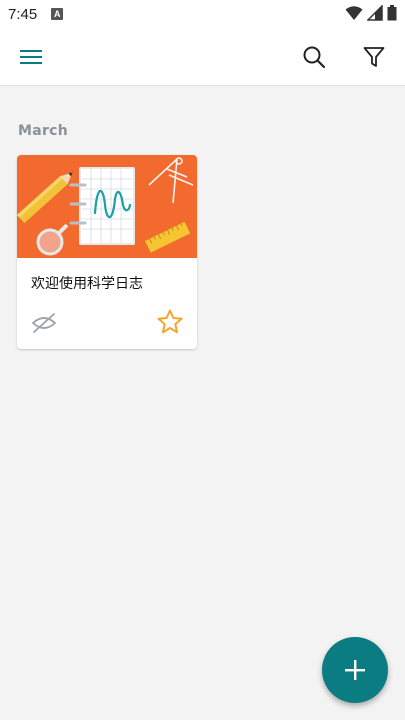  What do you see at coordinates (375, 13) in the screenshot?
I see `signal-icon` at bounding box center [375, 13].